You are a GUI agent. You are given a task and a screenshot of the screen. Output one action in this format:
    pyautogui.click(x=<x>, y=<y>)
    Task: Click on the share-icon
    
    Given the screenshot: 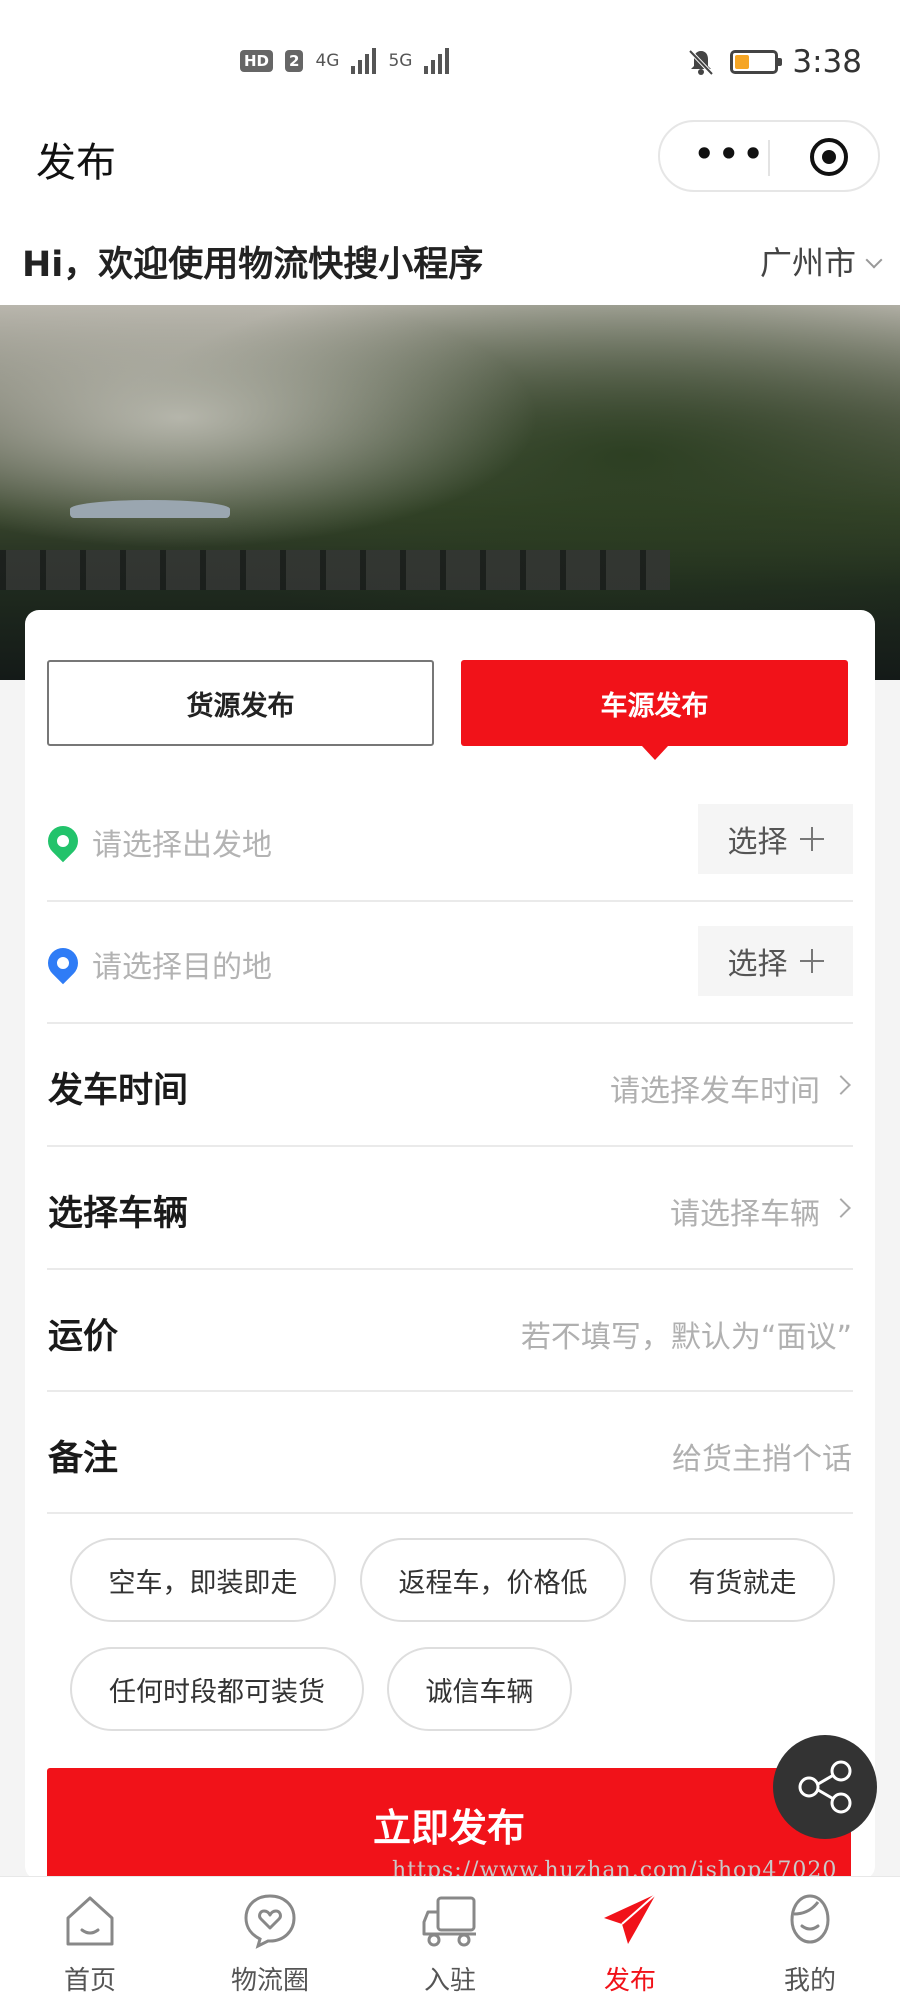 What is the action you would take?
    pyautogui.click(x=825, y=1787)
    